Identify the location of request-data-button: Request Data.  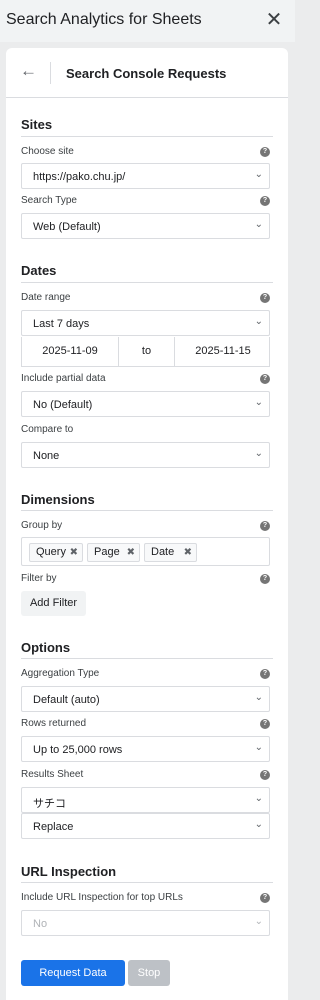
(73, 973).